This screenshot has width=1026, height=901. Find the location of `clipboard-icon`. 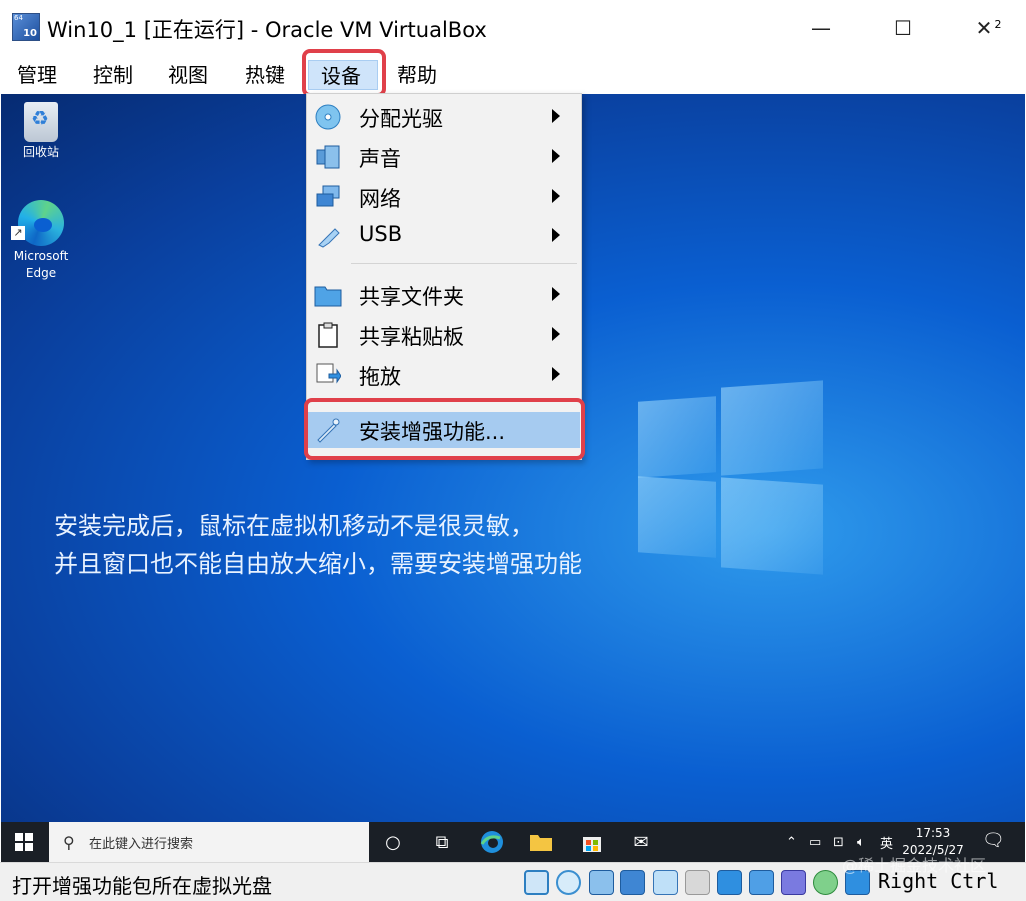

clipboard-icon is located at coordinates (328, 335).